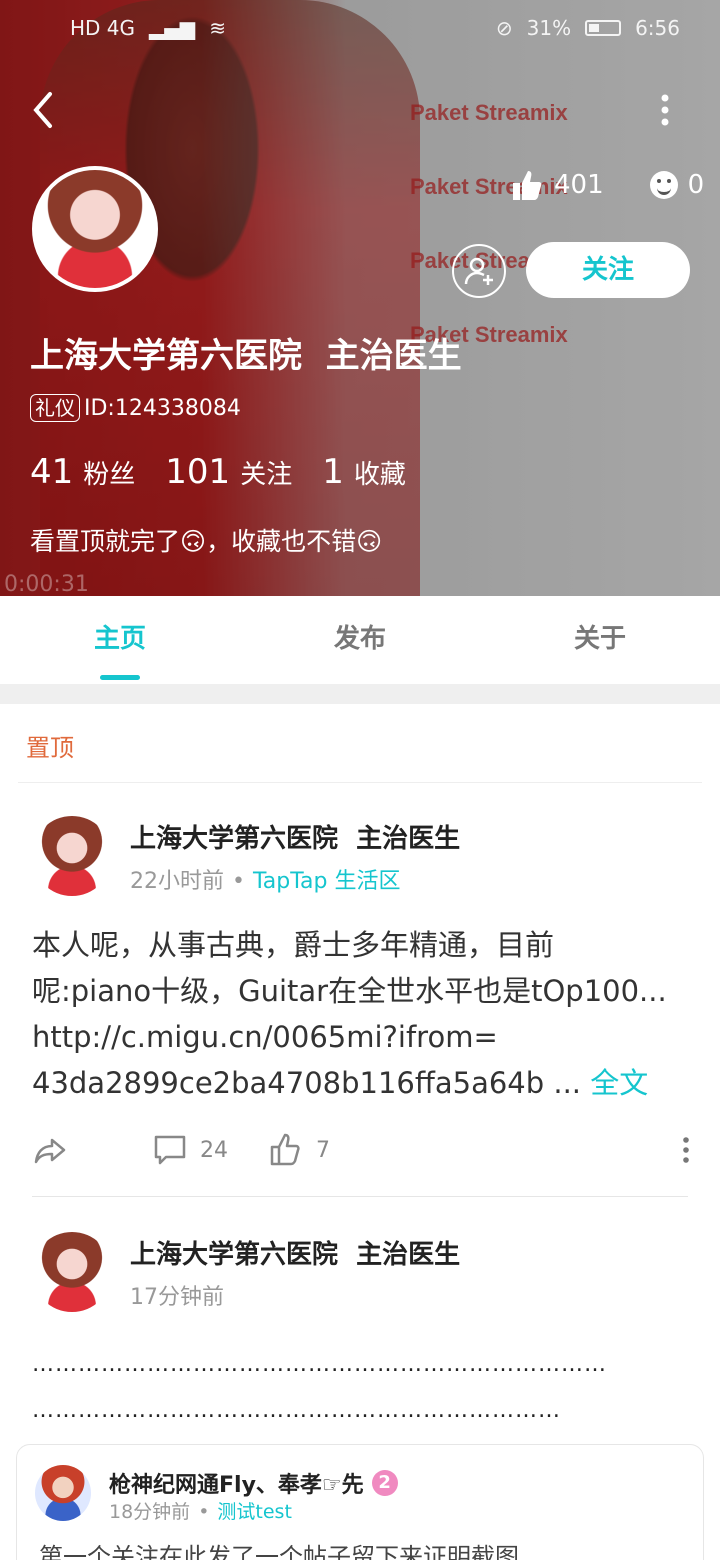 Image resolution: width=720 pixels, height=1560 pixels. I want to click on quoted-time: 18分钟前, so click(150, 1512).